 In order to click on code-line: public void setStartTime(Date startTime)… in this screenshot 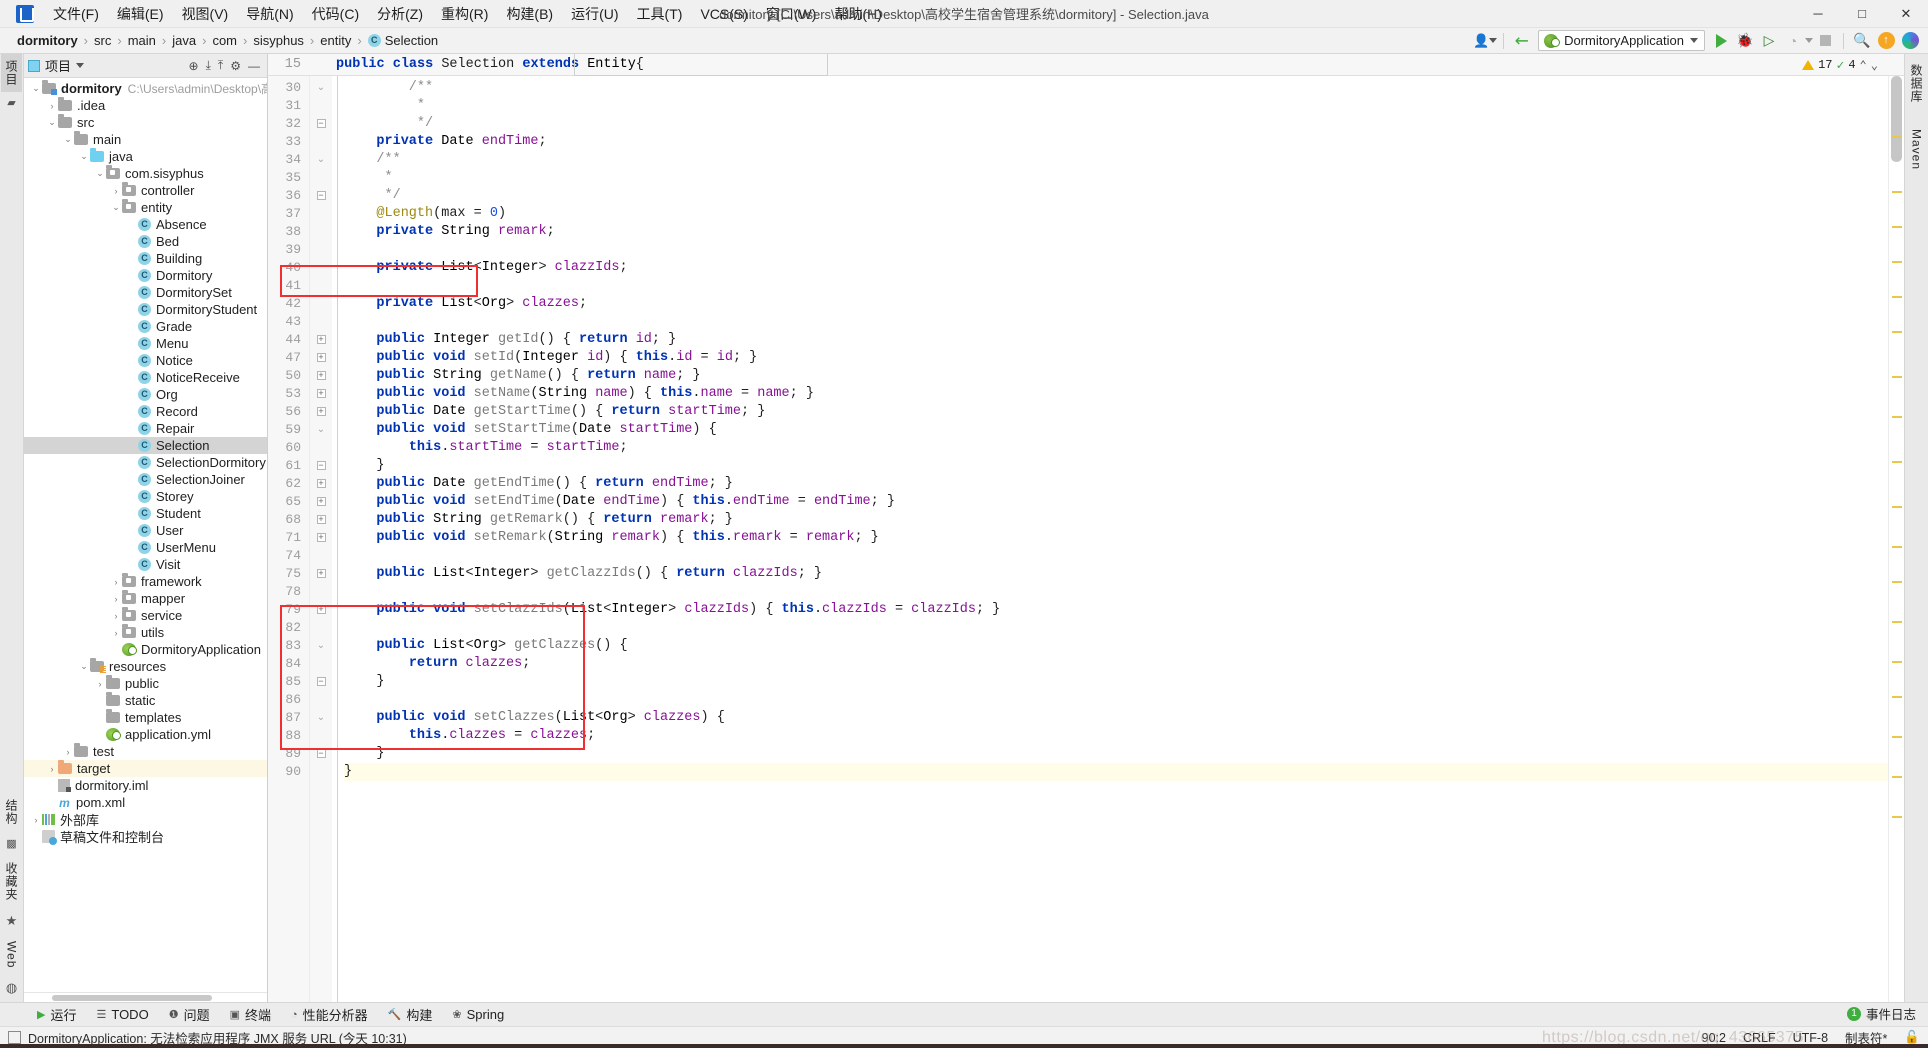, I will do `click(1116, 430)`.